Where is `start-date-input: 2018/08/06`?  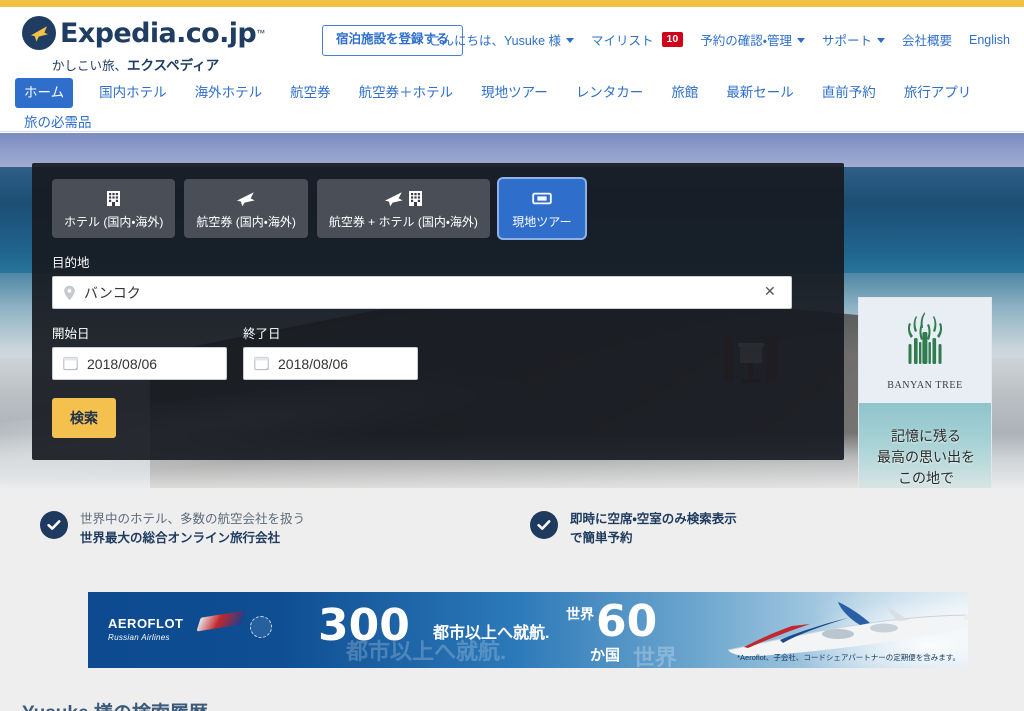
start-date-input: 2018/08/06 is located at coordinates (139, 363).